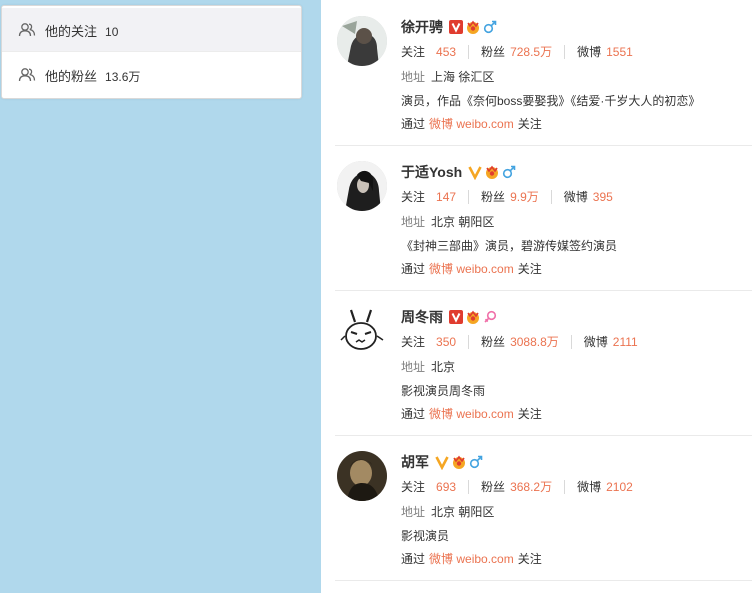 Image resolution: width=752 pixels, height=593 pixels. What do you see at coordinates (619, 487) in the screenshot?
I see `weibo-count: 2102` at bounding box center [619, 487].